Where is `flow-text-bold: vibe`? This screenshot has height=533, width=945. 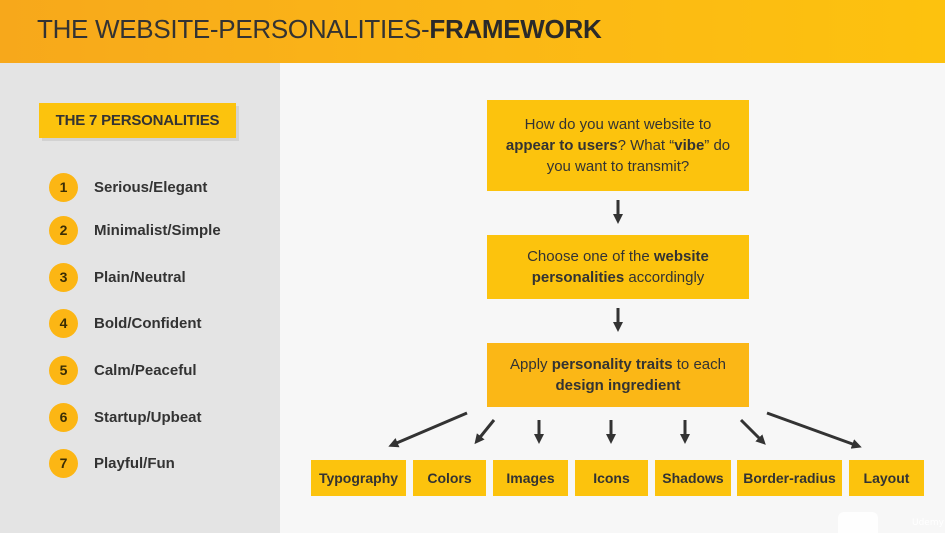
flow-text-bold: vibe is located at coordinates (689, 145).